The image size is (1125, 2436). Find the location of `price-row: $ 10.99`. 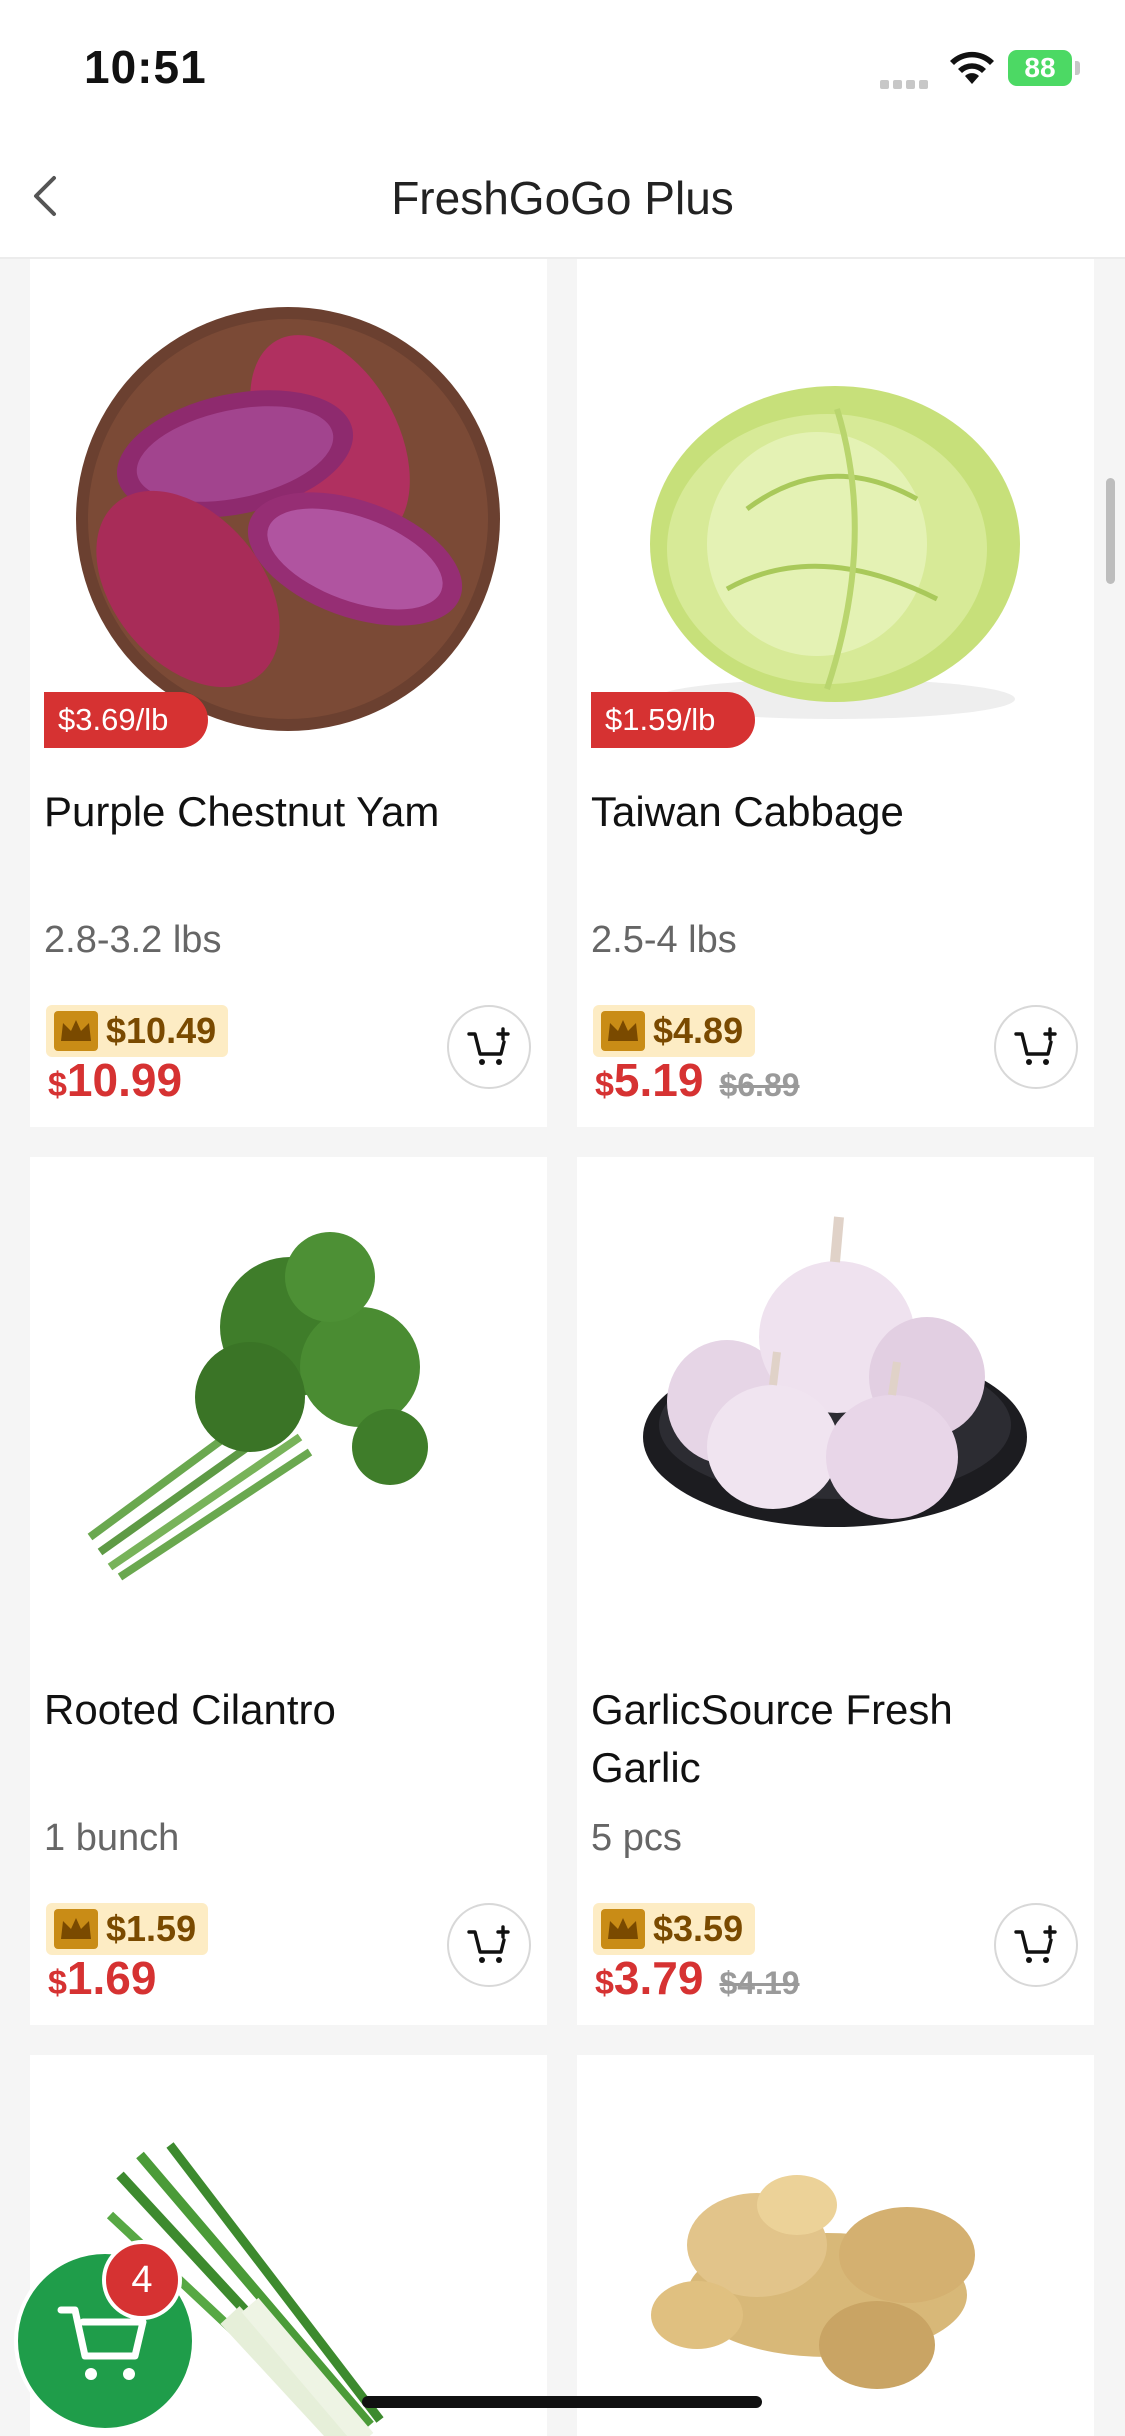

price-row: $ 10.99 is located at coordinates (123, 1080).